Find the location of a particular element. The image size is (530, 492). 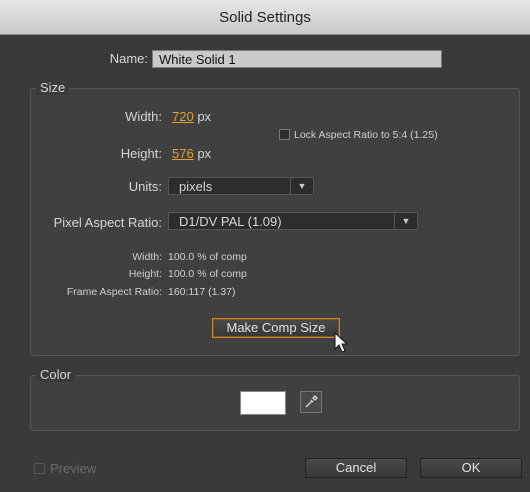

units-value: pixels is located at coordinates (196, 186).